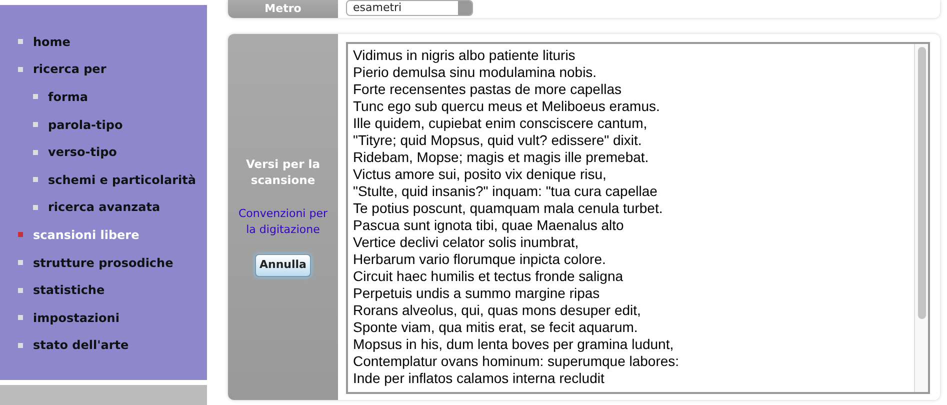 The image size is (947, 405). Describe the element at coordinates (283, 172) in the screenshot. I see `verses-label: Versi per la scansione` at that location.